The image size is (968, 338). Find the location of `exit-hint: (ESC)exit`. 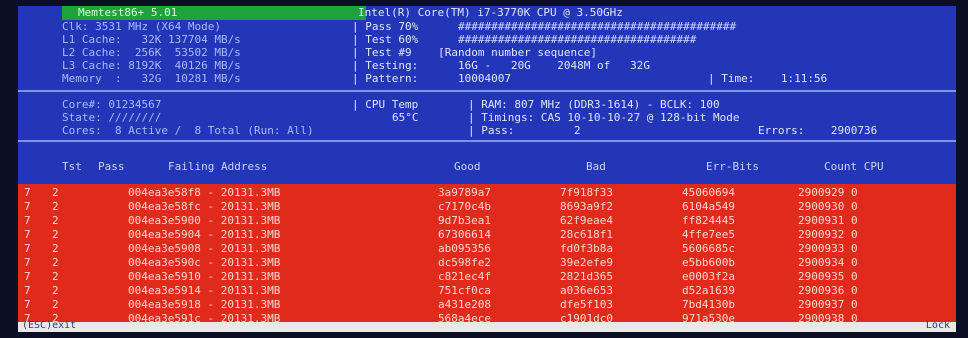

exit-hint: (ESC)exit is located at coordinates (49, 325).